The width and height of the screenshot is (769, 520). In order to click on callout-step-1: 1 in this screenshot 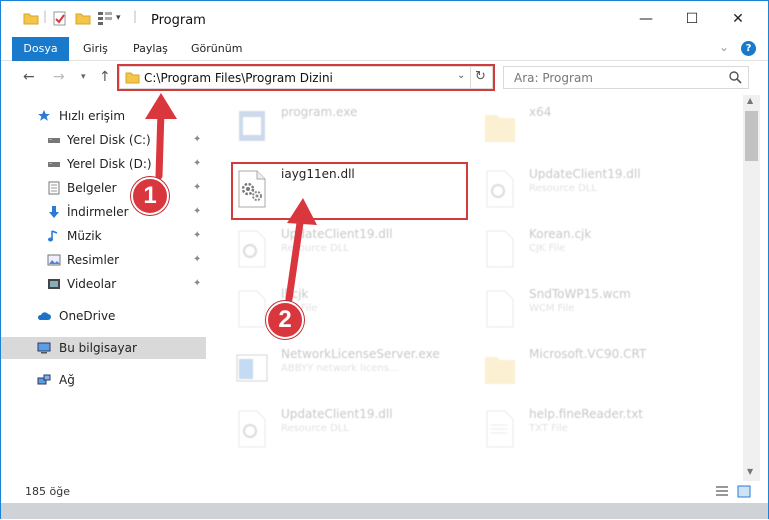, I will do `click(150, 196)`.